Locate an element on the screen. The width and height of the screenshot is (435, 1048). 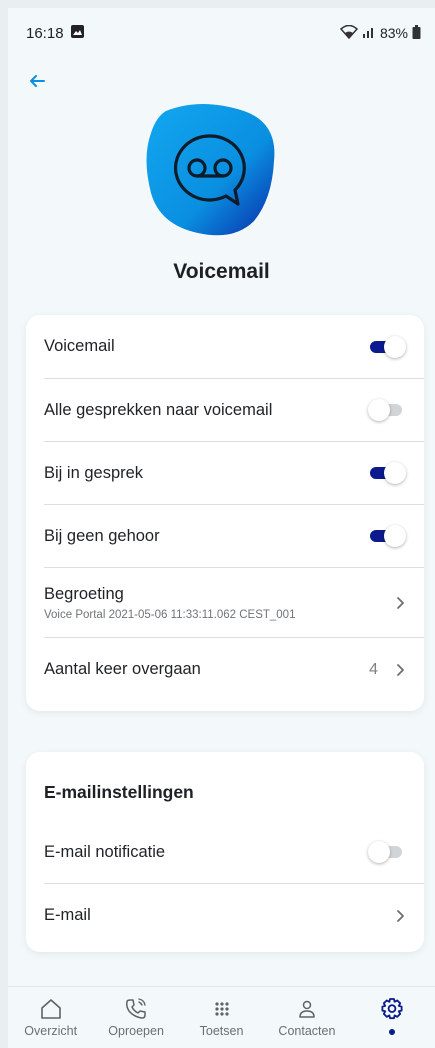
nav-label: Toetsen is located at coordinates (221, 1031).